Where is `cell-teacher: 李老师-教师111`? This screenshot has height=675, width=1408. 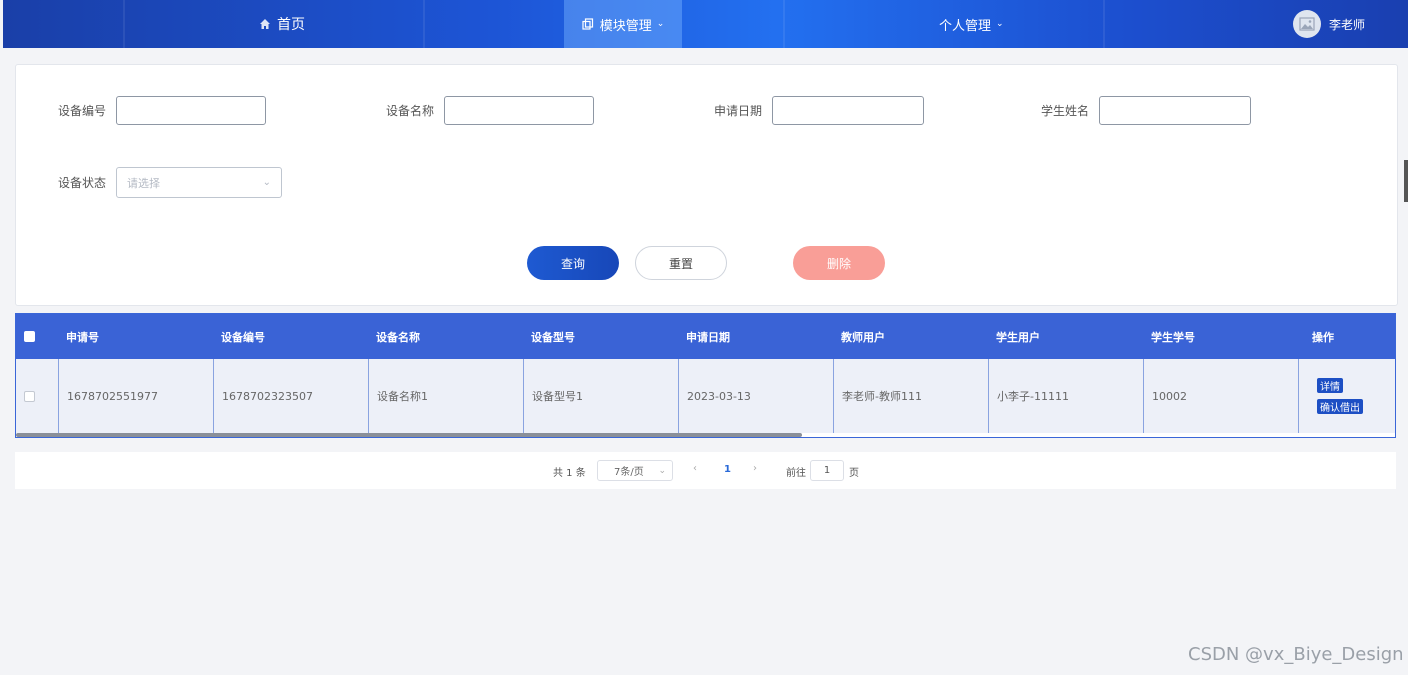 cell-teacher: 李老师-教师111 is located at coordinates (910, 396).